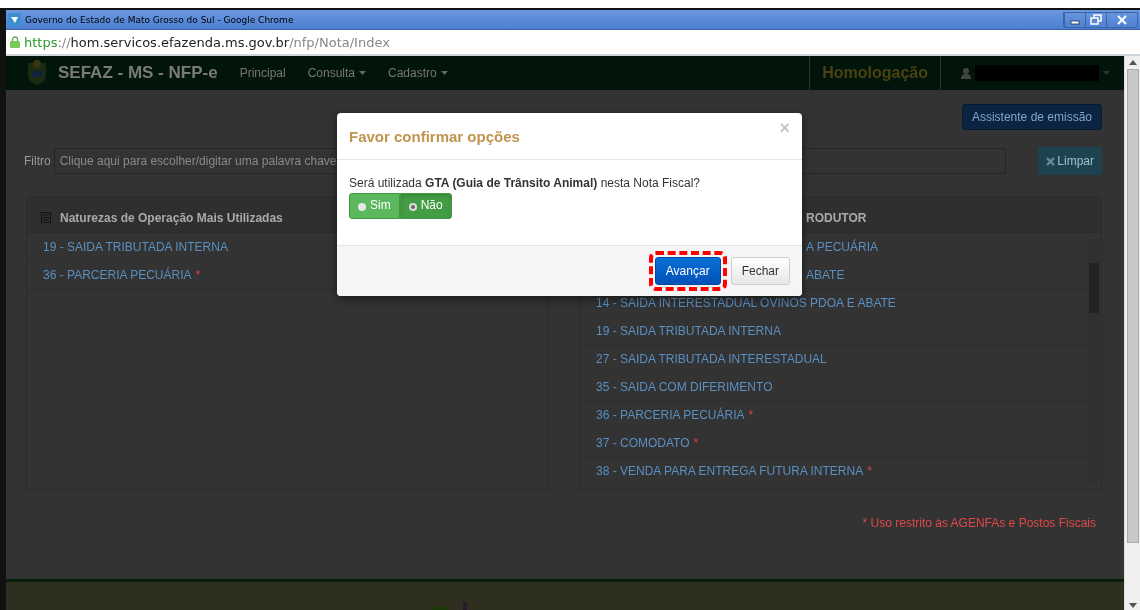 This screenshot has width=1140, height=610. What do you see at coordinates (979, 523) in the screenshot?
I see `footnote: * Uso restrito às AGENFAs e Postos Fiscais` at bounding box center [979, 523].